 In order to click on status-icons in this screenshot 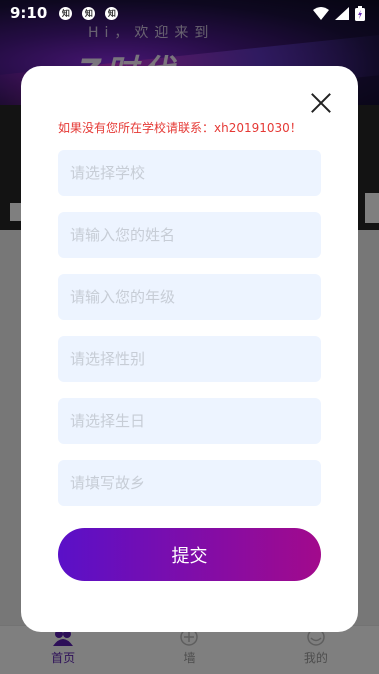, I will do `click(339, 13)`.